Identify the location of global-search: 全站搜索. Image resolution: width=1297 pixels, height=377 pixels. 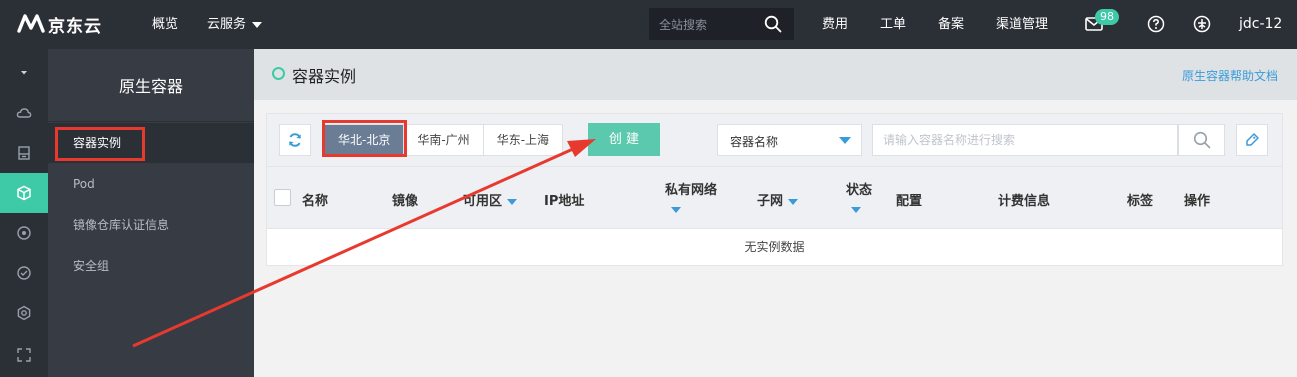
(721, 24).